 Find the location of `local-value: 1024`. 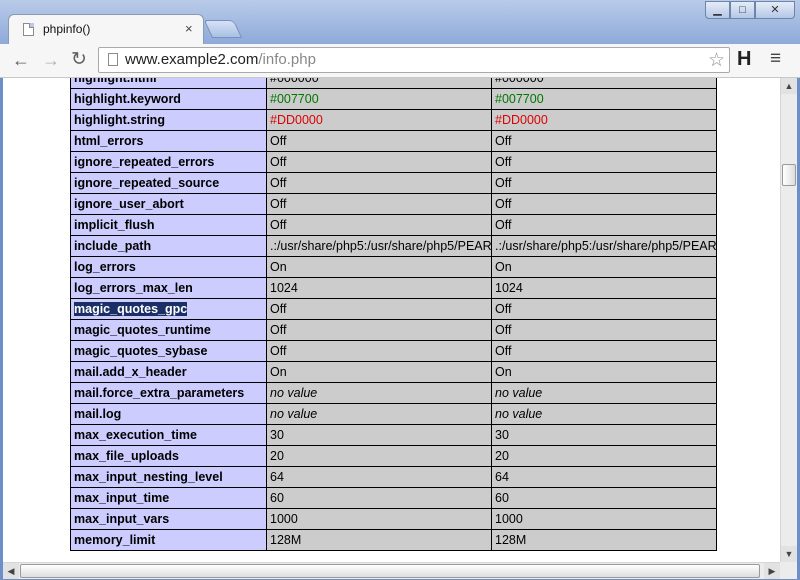

local-value: 1024 is located at coordinates (284, 288).